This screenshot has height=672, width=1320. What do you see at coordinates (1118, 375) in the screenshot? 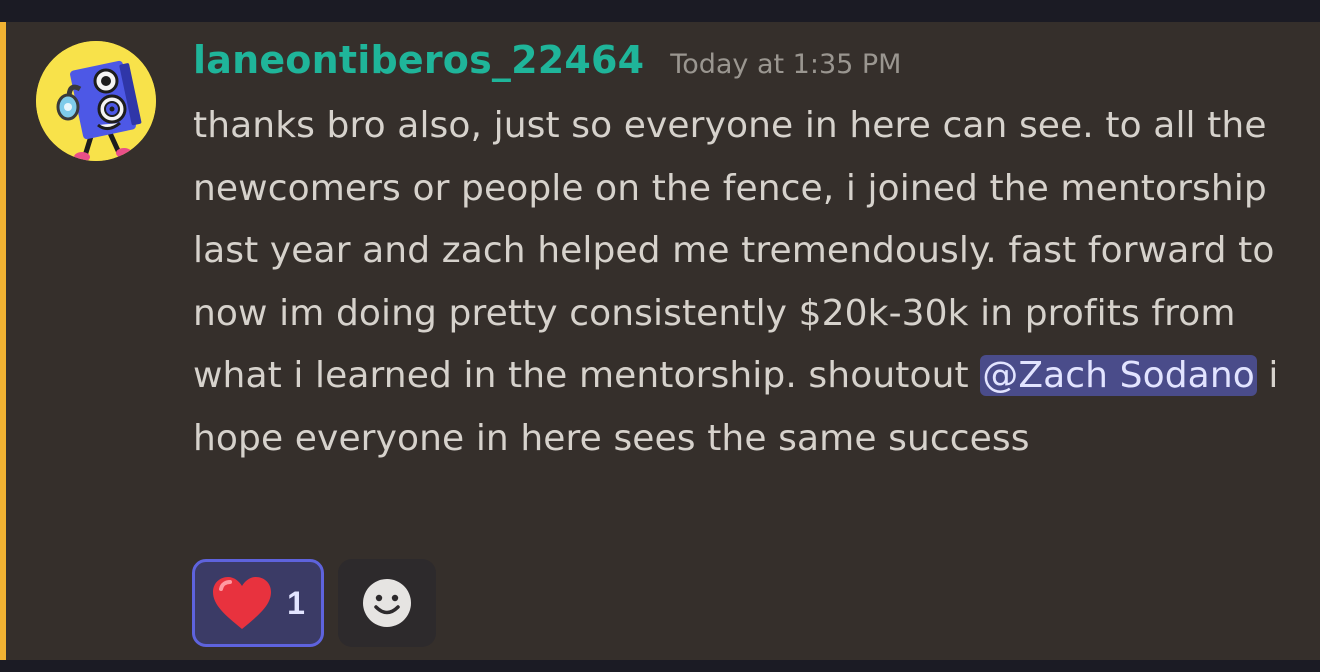
I see `user-mention: @Zach Sodano` at bounding box center [1118, 375].